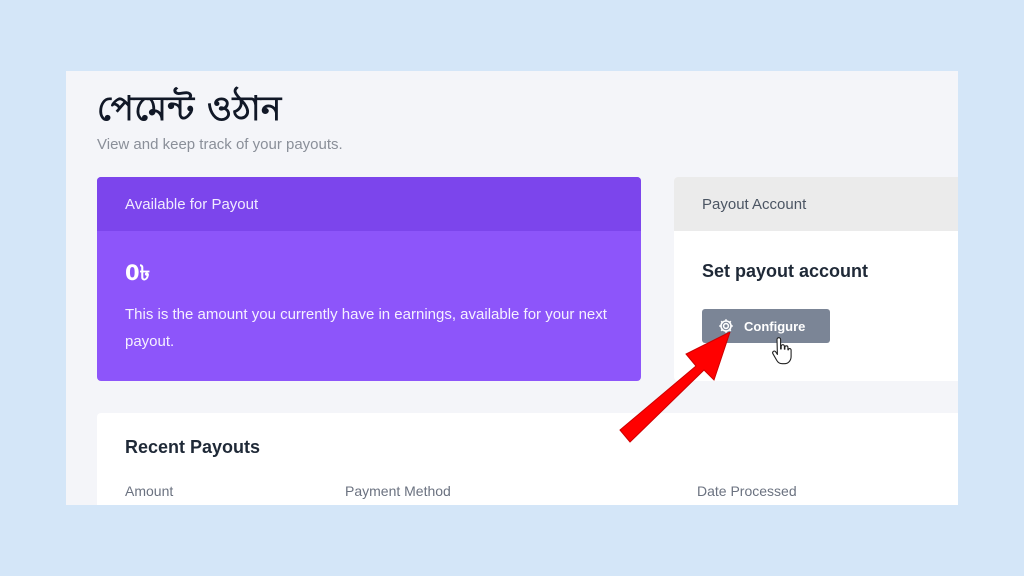 Image resolution: width=1024 pixels, height=576 pixels. What do you see at coordinates (369, 204) in the screenshot?
I see `available-payout-header: Available for Payout` at bounding box center [369, 204].